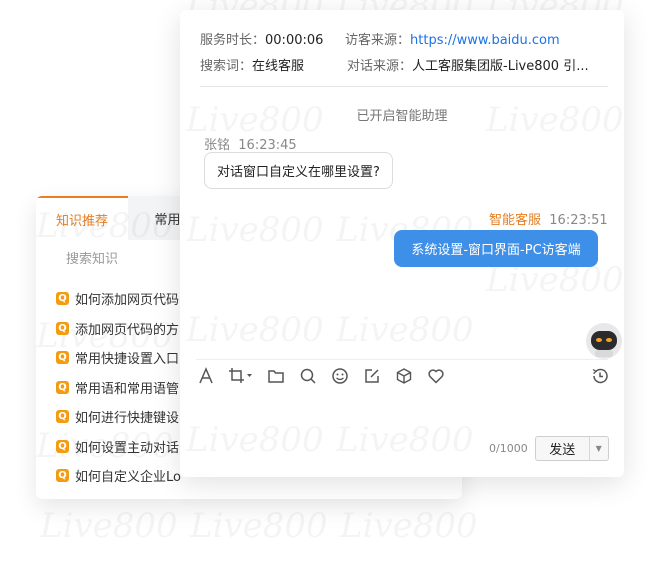 This screenshot has width=660, height=563. What do you see at coordinates (308, 376) in the screenshot?
I see `search-icon` at bounding box center [308, 376].